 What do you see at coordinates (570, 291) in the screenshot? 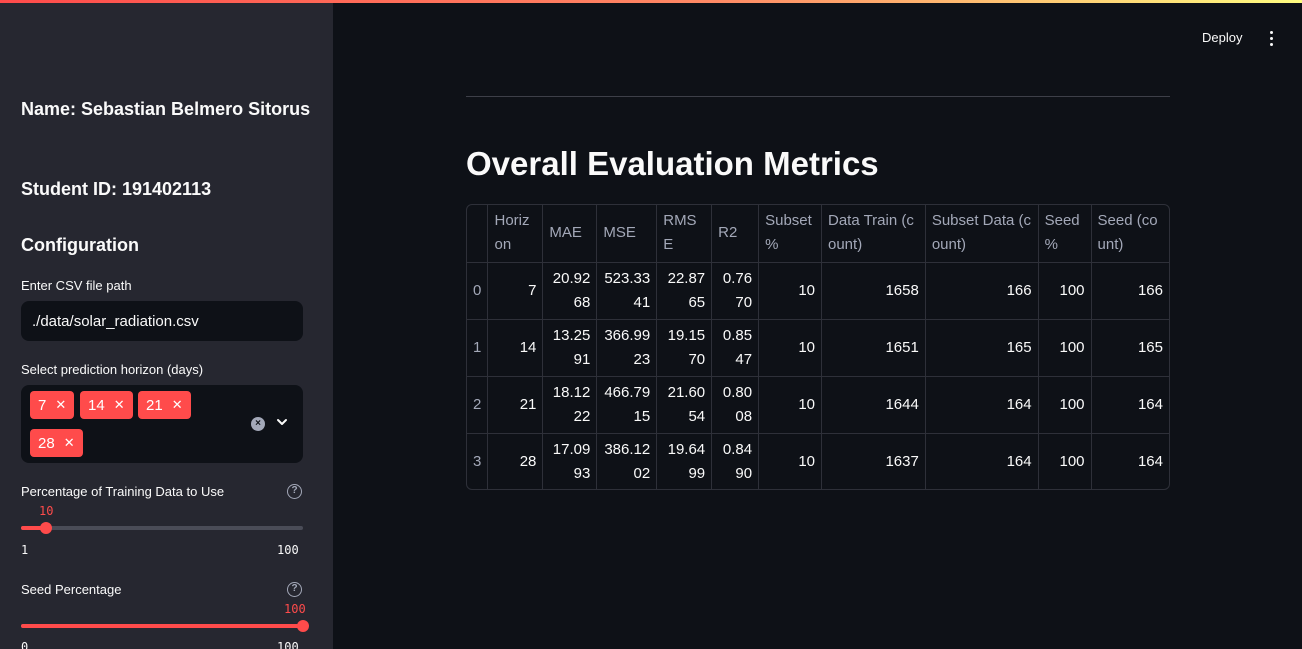
I see `table-cell: 20.9268` at bounding box center [570, 291].